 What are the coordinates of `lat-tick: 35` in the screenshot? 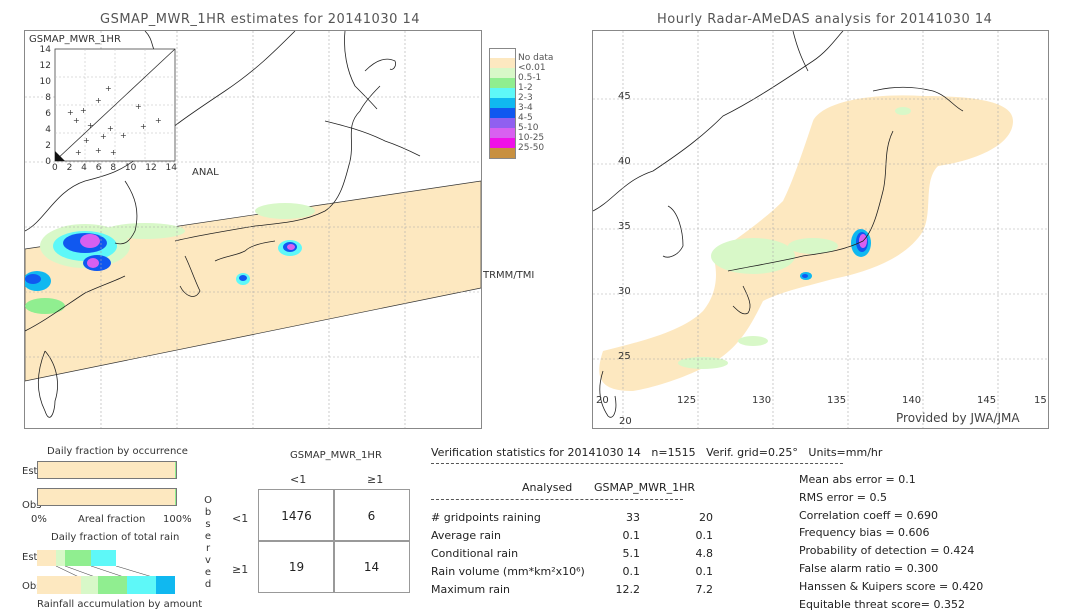 It's located at (624, 226).